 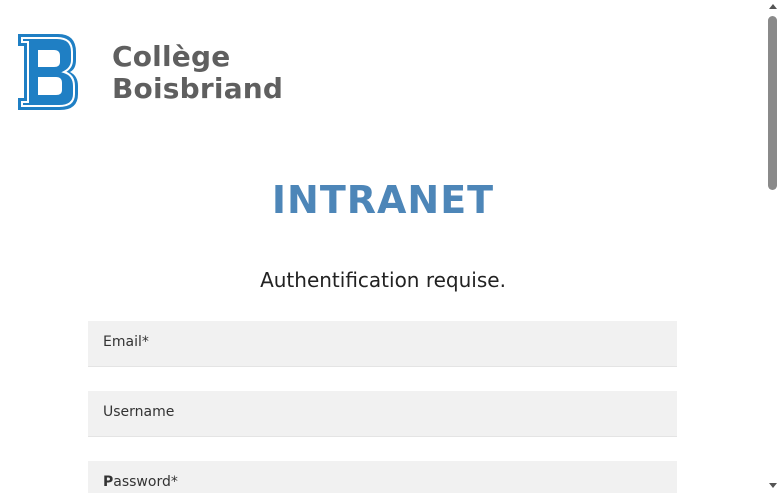 I want to click on scroll-thumb, so click(x=772, y=103).